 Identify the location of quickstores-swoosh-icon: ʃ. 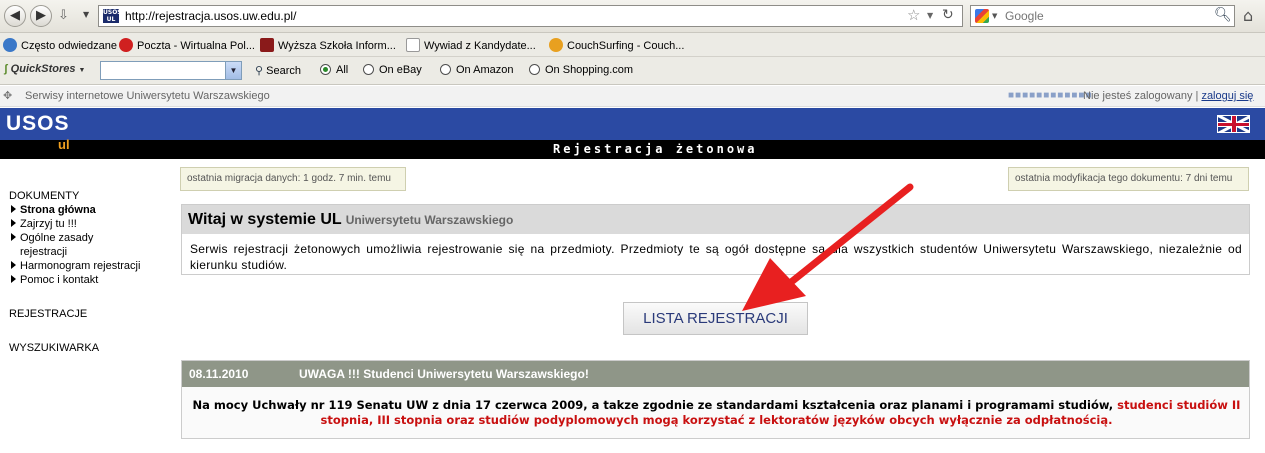
(6, 69).